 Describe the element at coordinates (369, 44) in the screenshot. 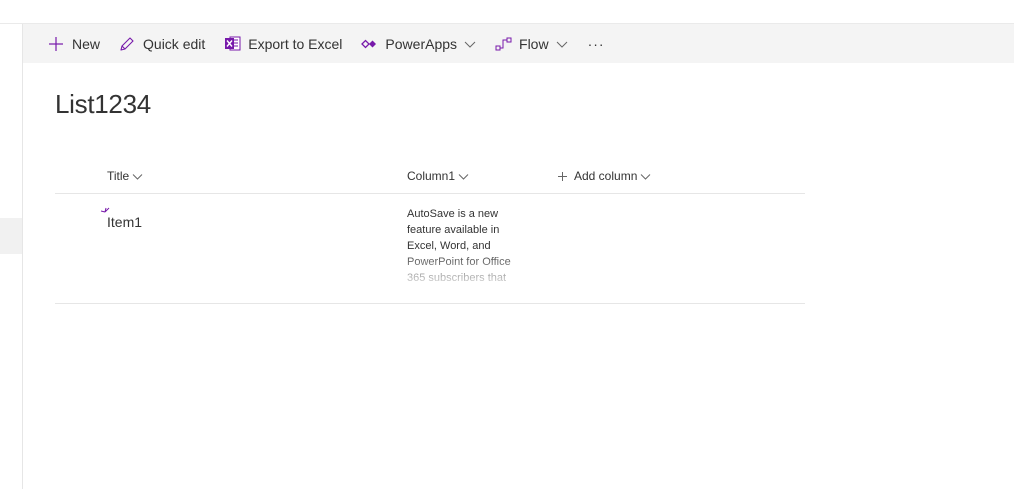

I see `powerapps-icon` at that location.